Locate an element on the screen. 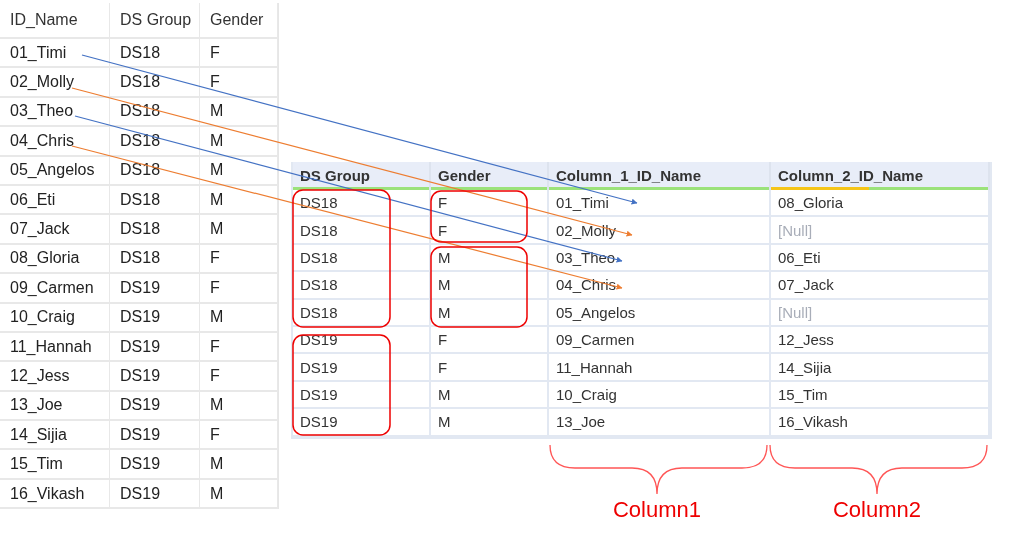  column-header: Column_2_ID_Name is located at coordinates (851, 175).